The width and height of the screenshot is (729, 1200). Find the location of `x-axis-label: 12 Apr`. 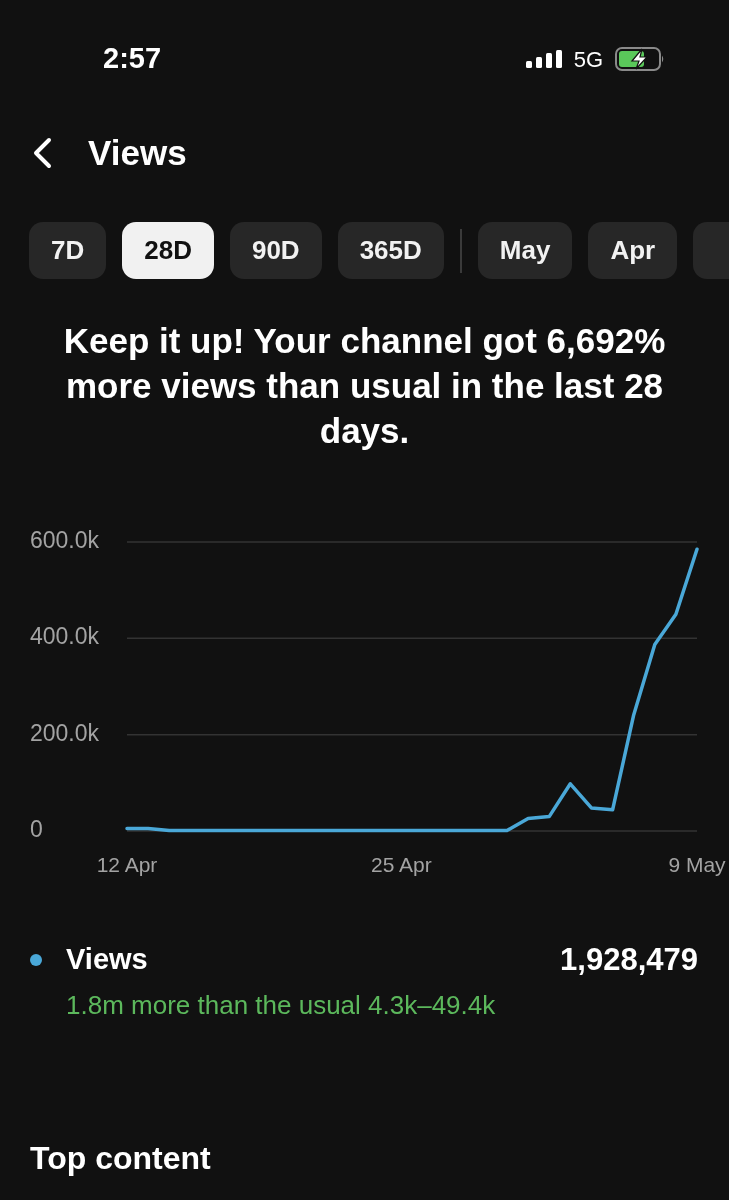

x-axis-label: 12 Apr is located at coordinates (127, 864).